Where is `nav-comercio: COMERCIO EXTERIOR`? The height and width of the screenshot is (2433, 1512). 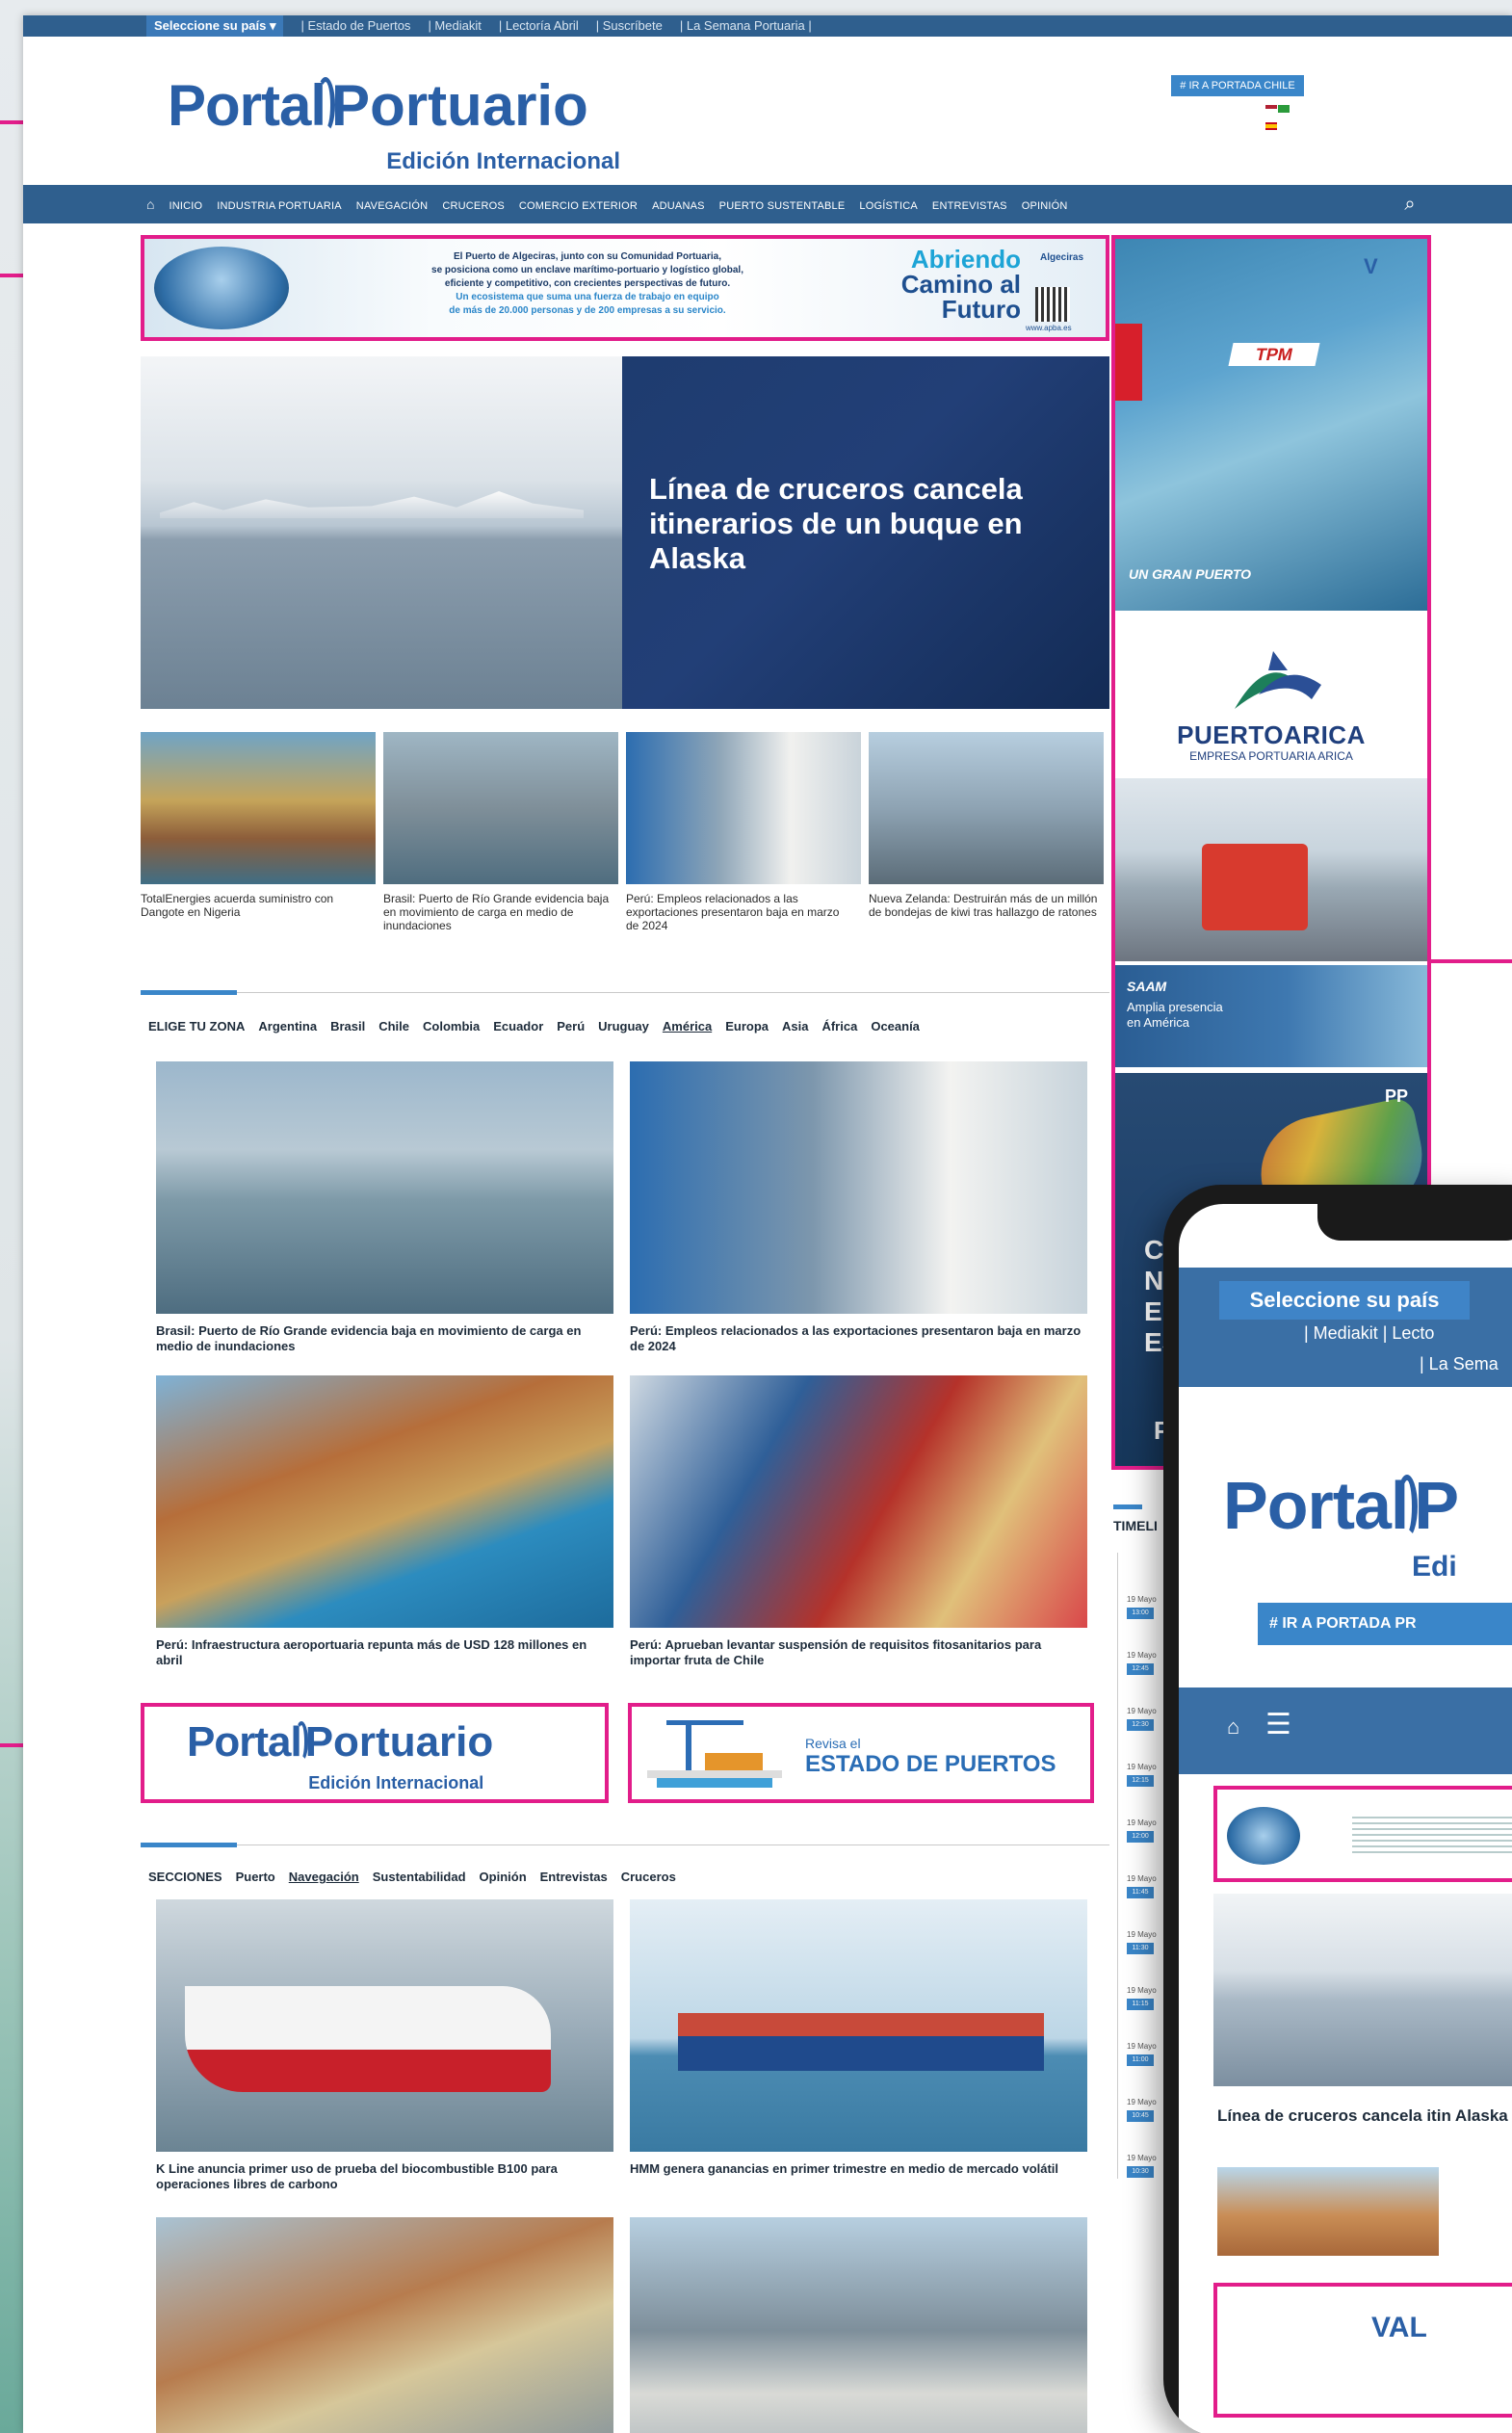
nav-comercio: COMERCIO EXTERIOR is located at coordinates (579, 206).